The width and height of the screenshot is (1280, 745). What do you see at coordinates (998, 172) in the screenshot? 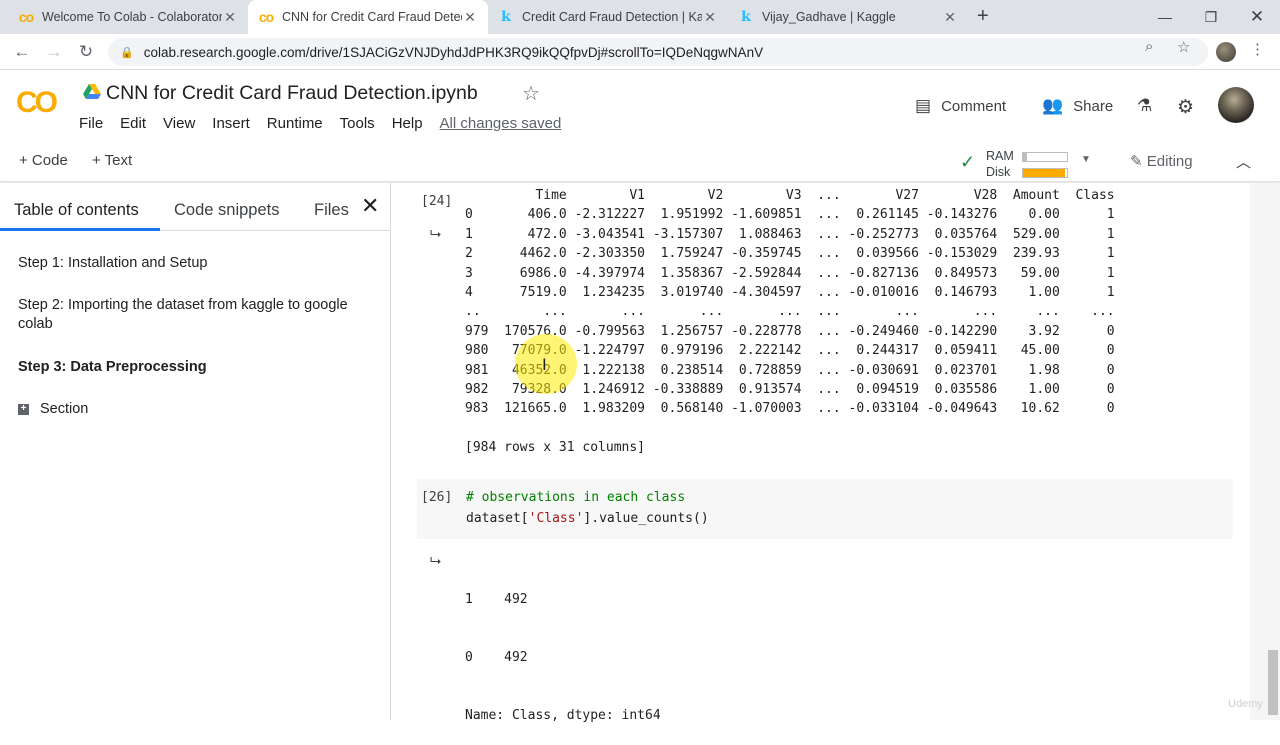
I see `disk-label: Disk` at bounding box center [998, 172].